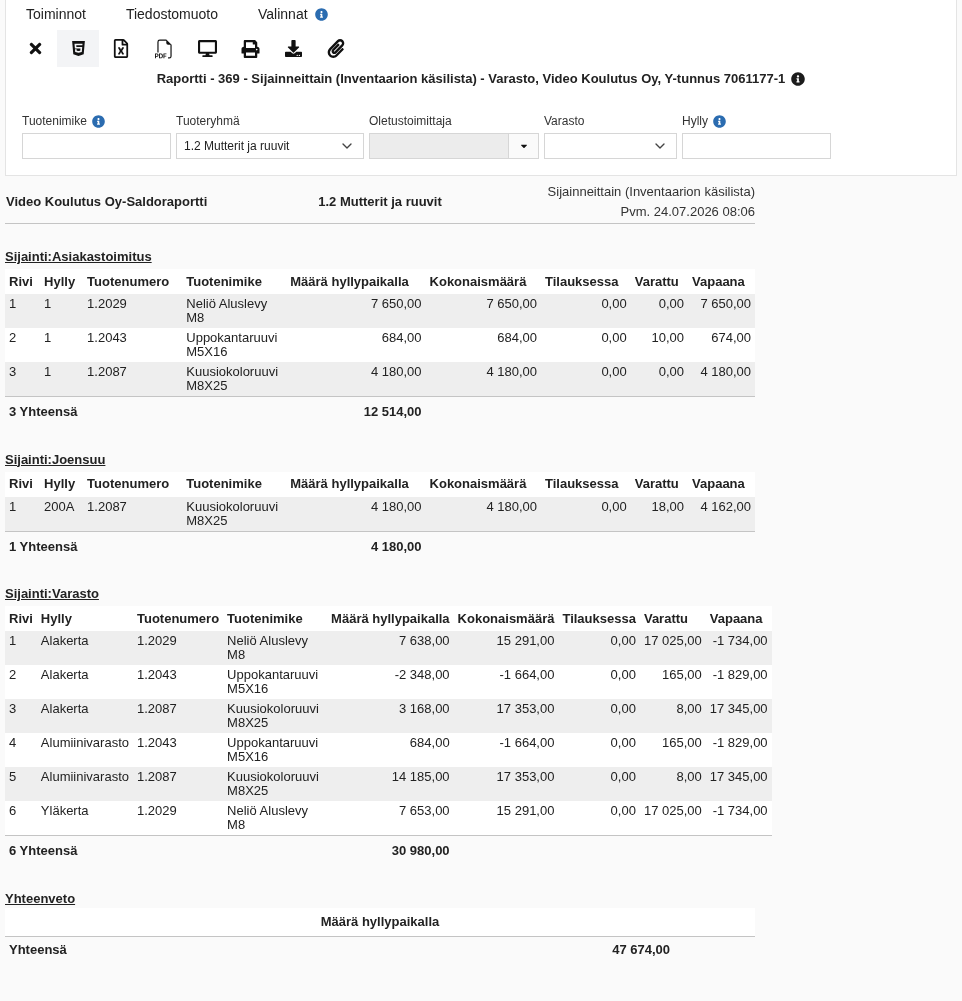 The width and height of the screenshot is (962, 1001). I want to click on info-icon, so click(798, 79).